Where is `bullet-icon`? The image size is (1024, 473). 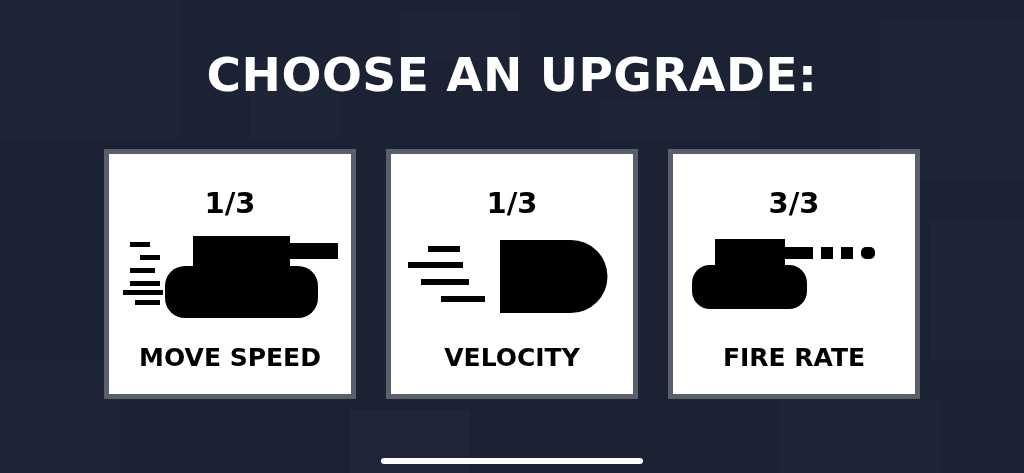 bullet-icon is located at coordinates (508, 276).